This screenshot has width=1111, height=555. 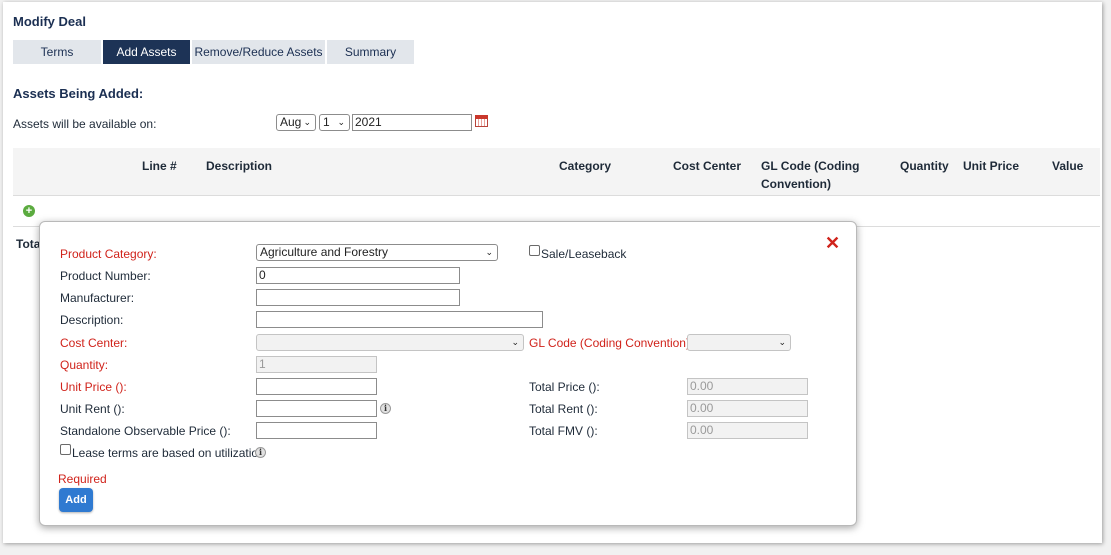 I want to click on gl-code-select: ⌄, so click(x=739, y=342).